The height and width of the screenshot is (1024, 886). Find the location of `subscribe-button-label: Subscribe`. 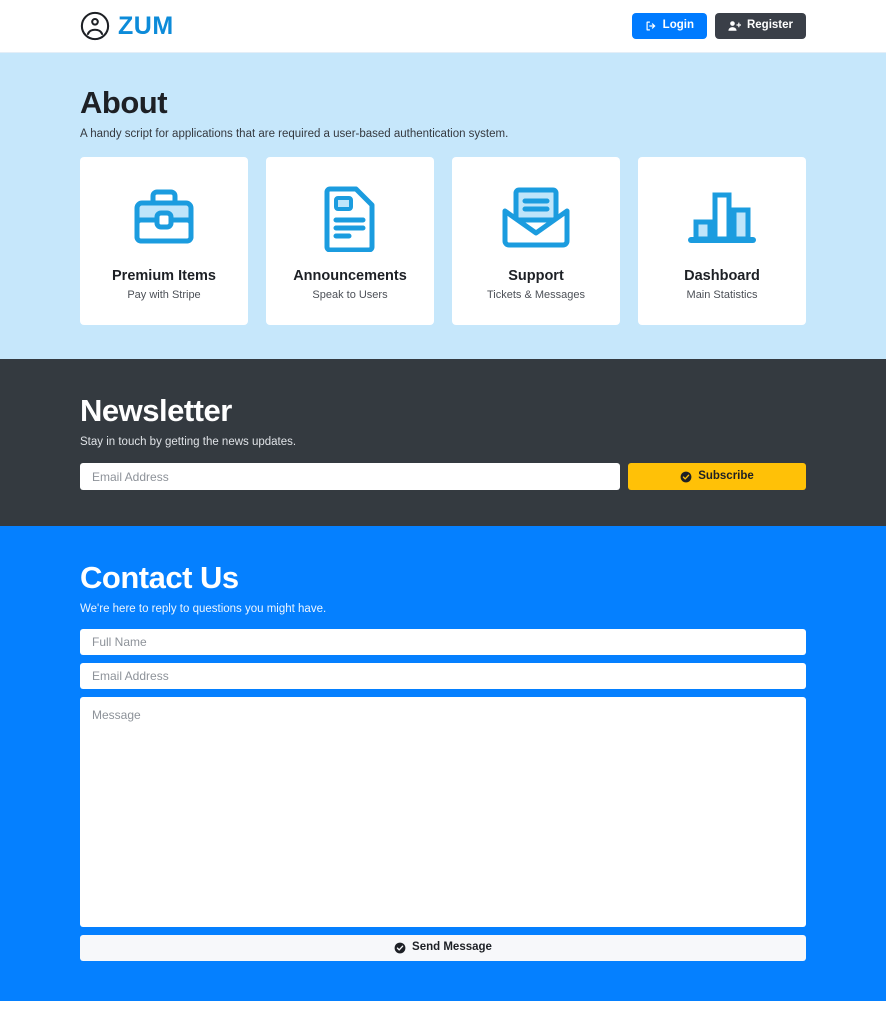

subscribe-button-label: Subscribe is located at coordinates (726, 475).